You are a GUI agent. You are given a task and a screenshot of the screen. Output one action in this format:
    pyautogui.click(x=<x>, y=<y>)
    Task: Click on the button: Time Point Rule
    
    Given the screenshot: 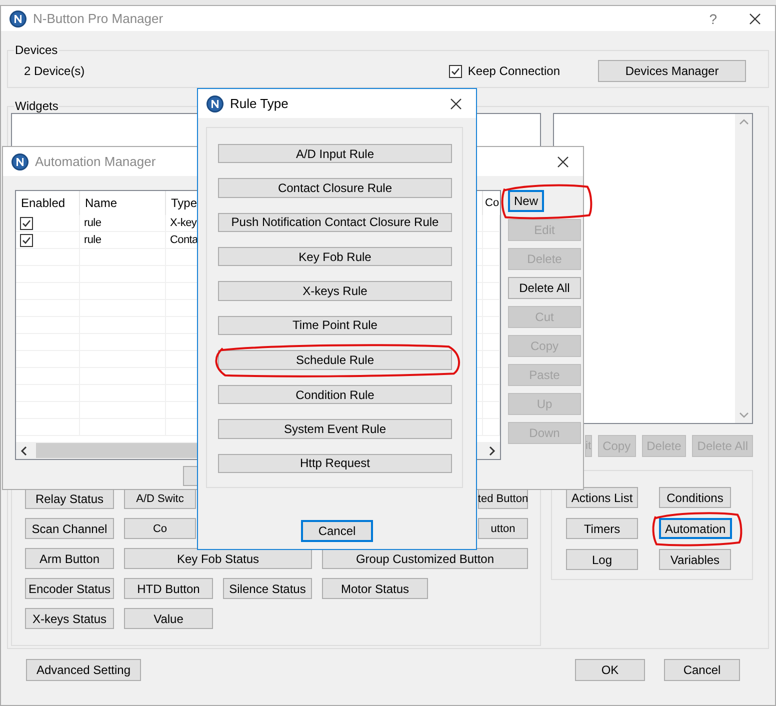 What is the action you would take?
    pyautogui.click(x=335, y=325)
    